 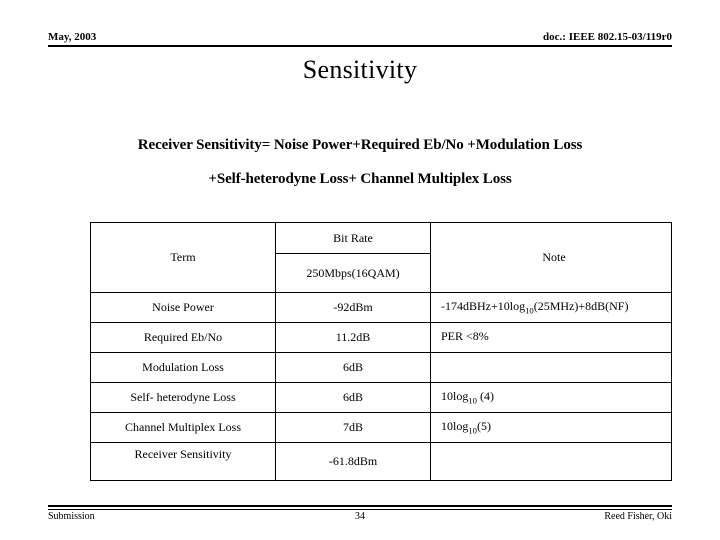 I want to click on row-note-noise-power: -174dBHz+10log10(25MHz)+8dB(NF), so click(x=551, y=307).